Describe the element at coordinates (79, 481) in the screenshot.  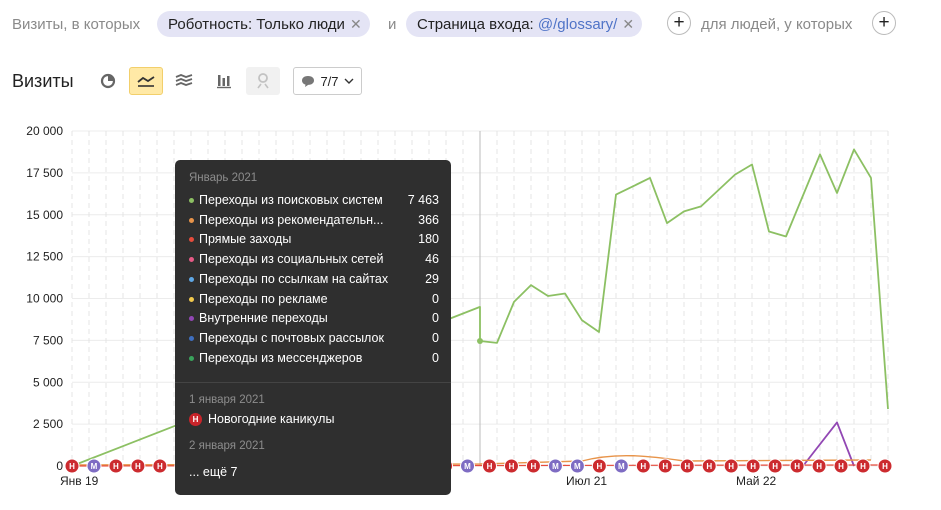
I see `x-tick-label: Янв 19` at that location.